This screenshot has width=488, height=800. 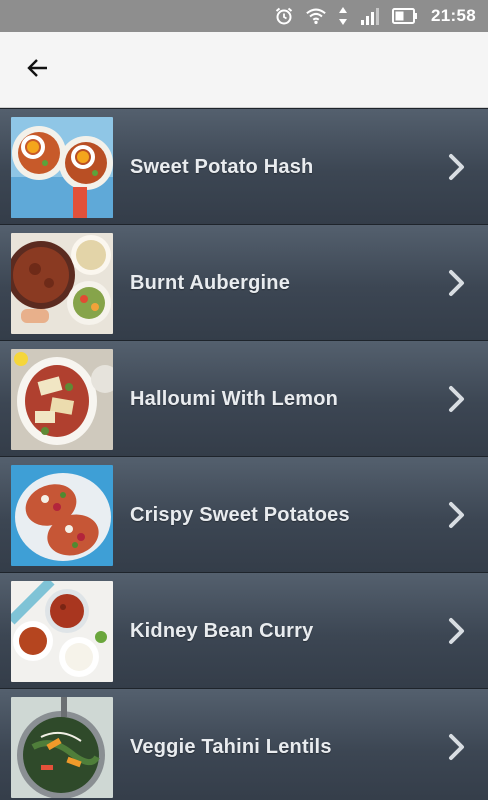 What do you see at coordinates (62, 167) in the screenshot?
I see `sweet-potato-hash-photo` at bounding box center [62, 167].